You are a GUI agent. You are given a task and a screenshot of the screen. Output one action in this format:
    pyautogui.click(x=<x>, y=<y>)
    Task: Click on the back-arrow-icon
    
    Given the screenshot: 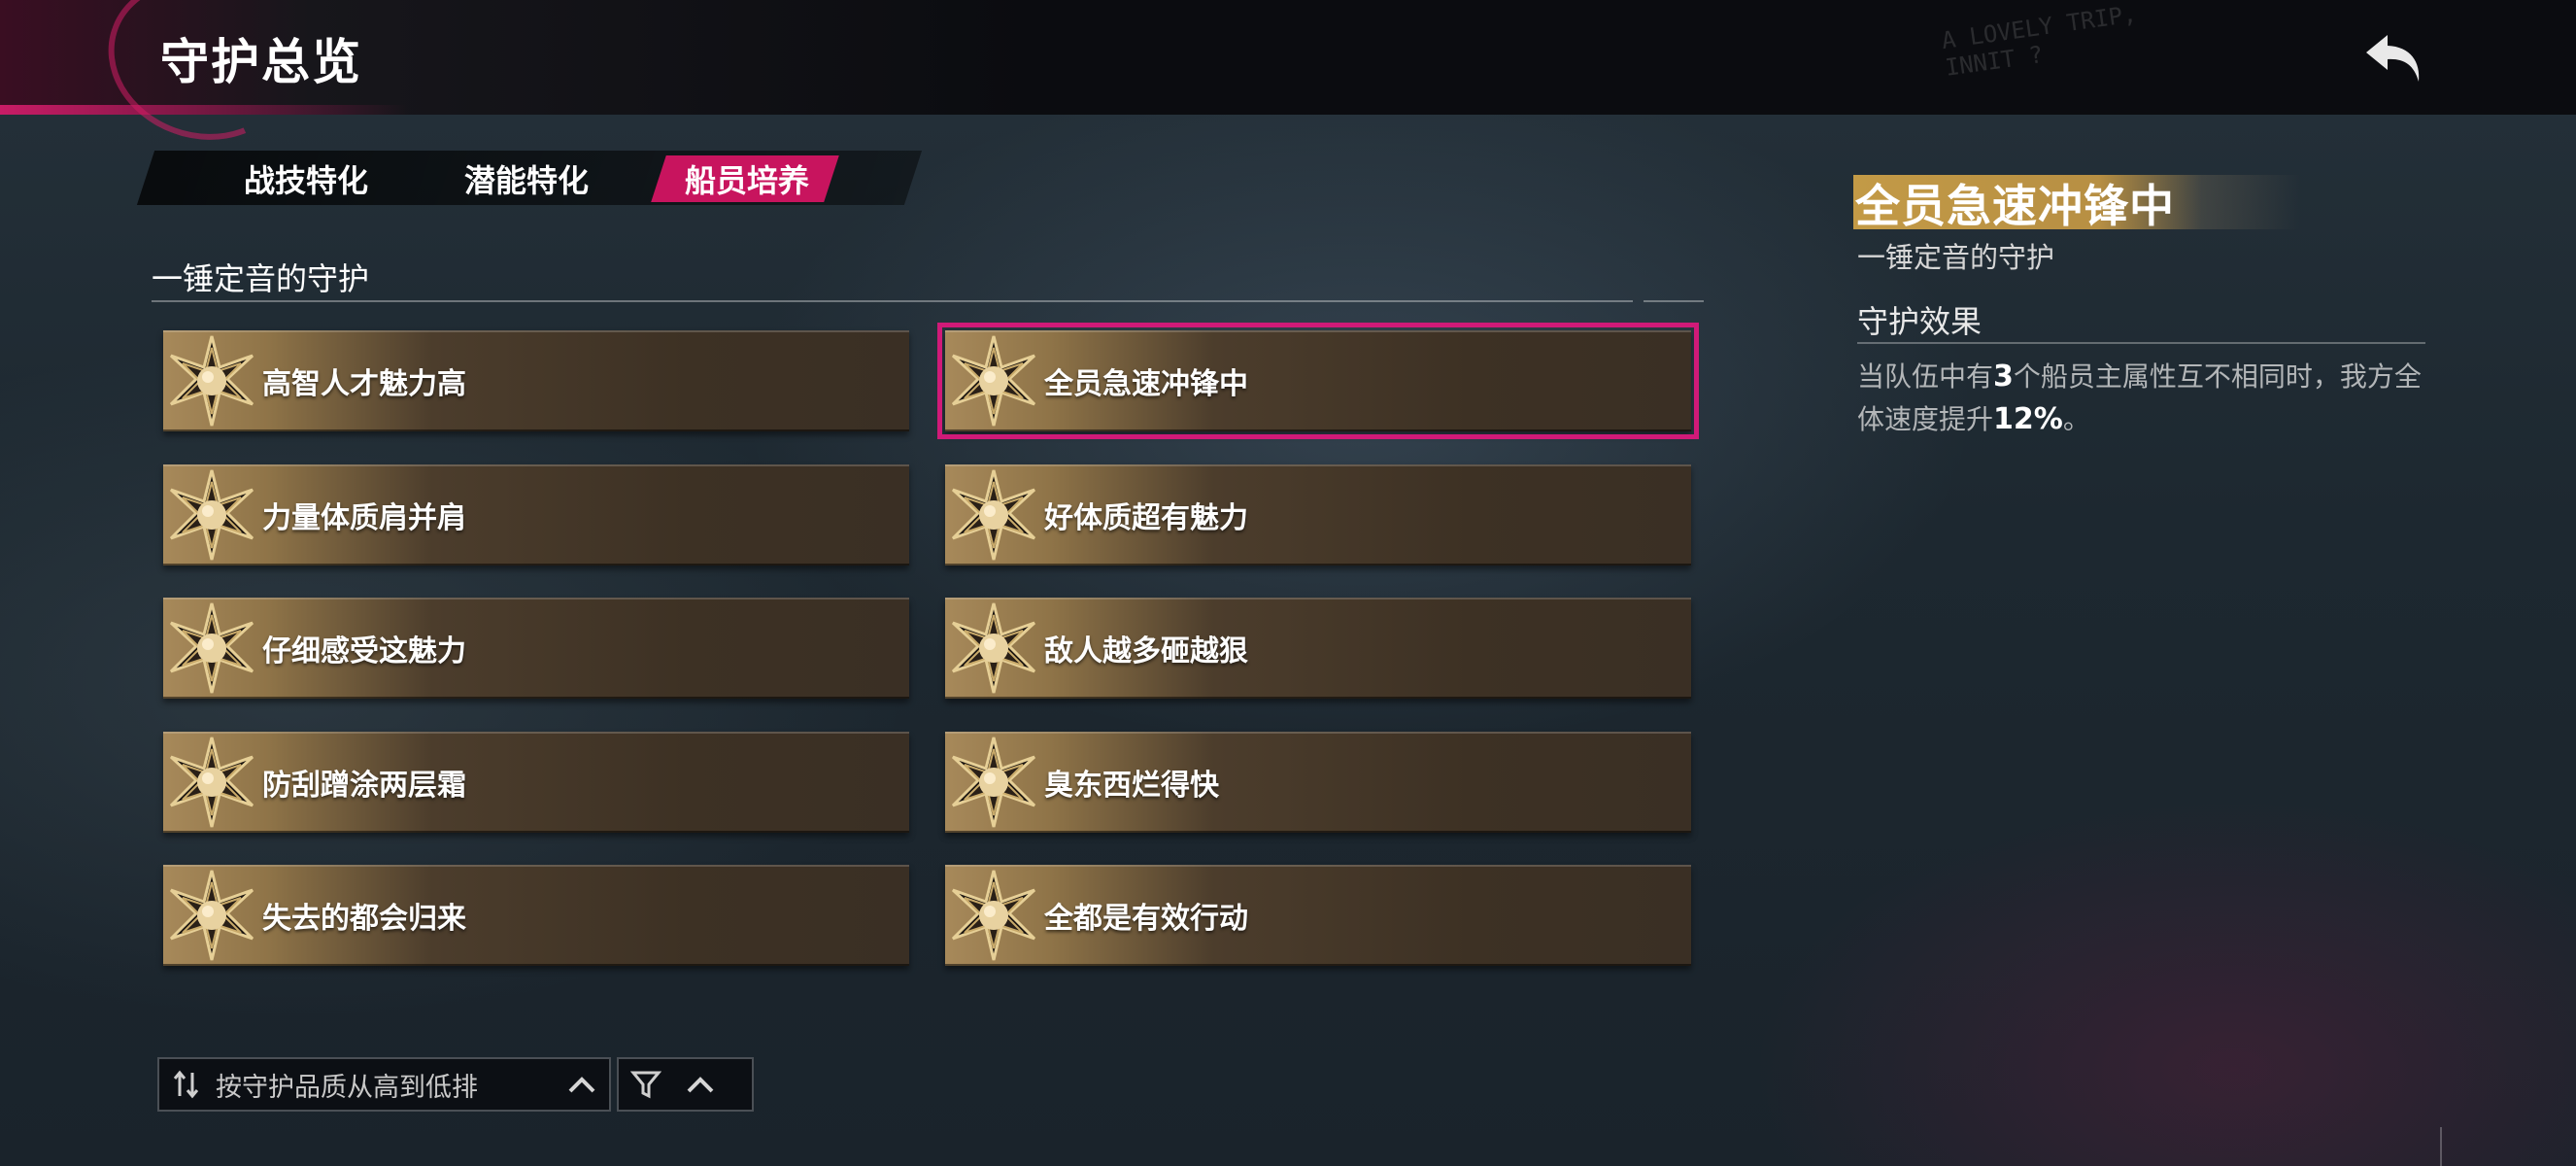 What is the action you would take?
    pyautogui.click(x=2393, y=58)
    